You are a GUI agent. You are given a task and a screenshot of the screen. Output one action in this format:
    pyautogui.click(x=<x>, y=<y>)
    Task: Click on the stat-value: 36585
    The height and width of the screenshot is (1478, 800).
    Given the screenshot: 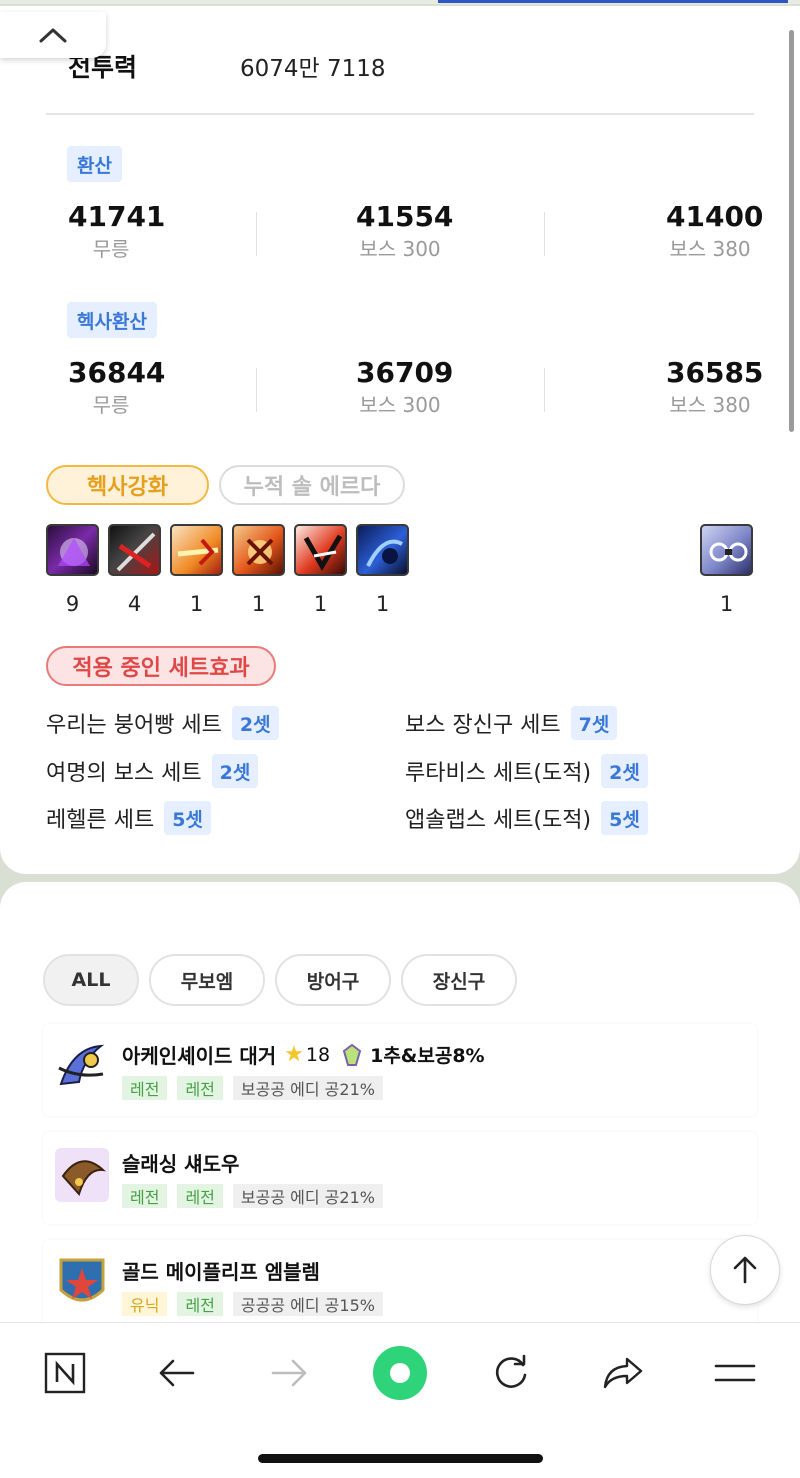 What is the action you would take?
    pyautogui.click(x=715, y=372)
    